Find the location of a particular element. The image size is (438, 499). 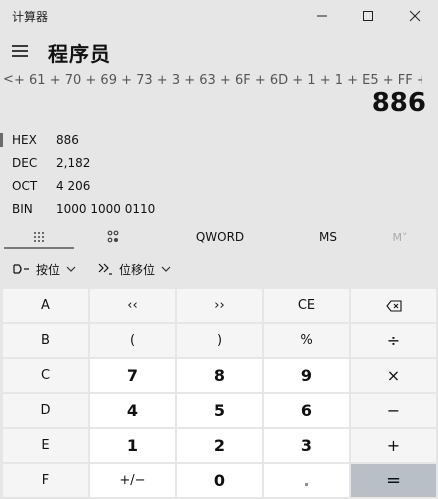

key-1: 1 is located at coordinates (132, 445).